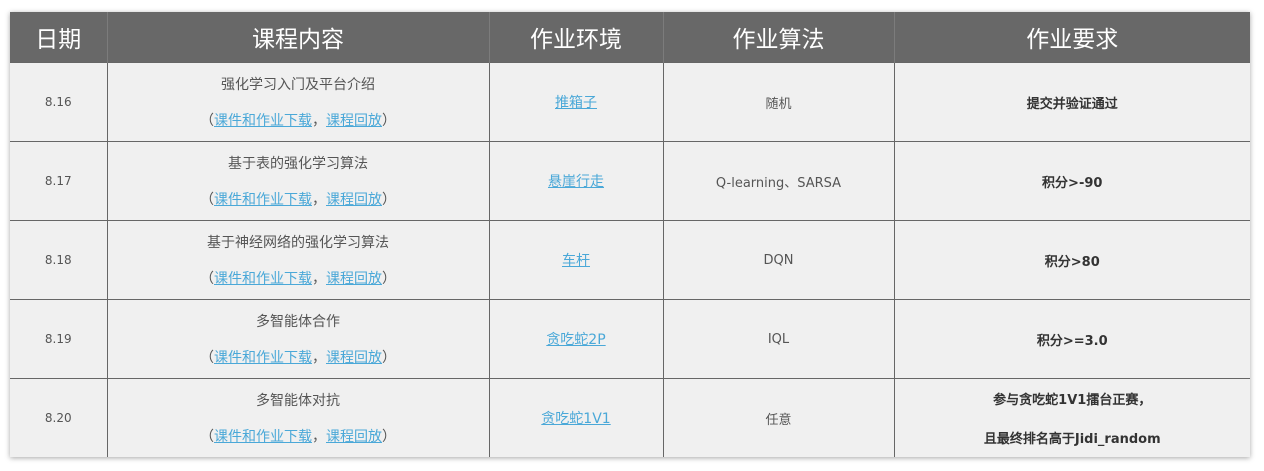 This screenshot has width=1264, height=471. Describe the element at coordinates (298, 339) in the screenshot. I see `course-cell: 多智能体合作 （课件和作业下载，课程回放）` at that location.